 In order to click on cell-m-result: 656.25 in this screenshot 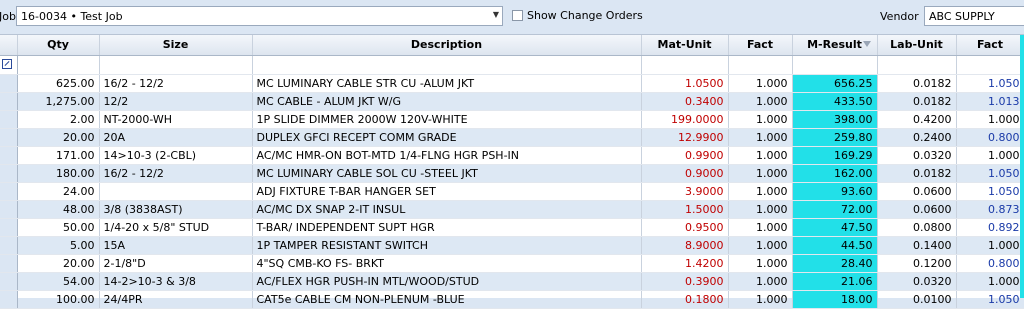, I will do `click(835, 83)`.